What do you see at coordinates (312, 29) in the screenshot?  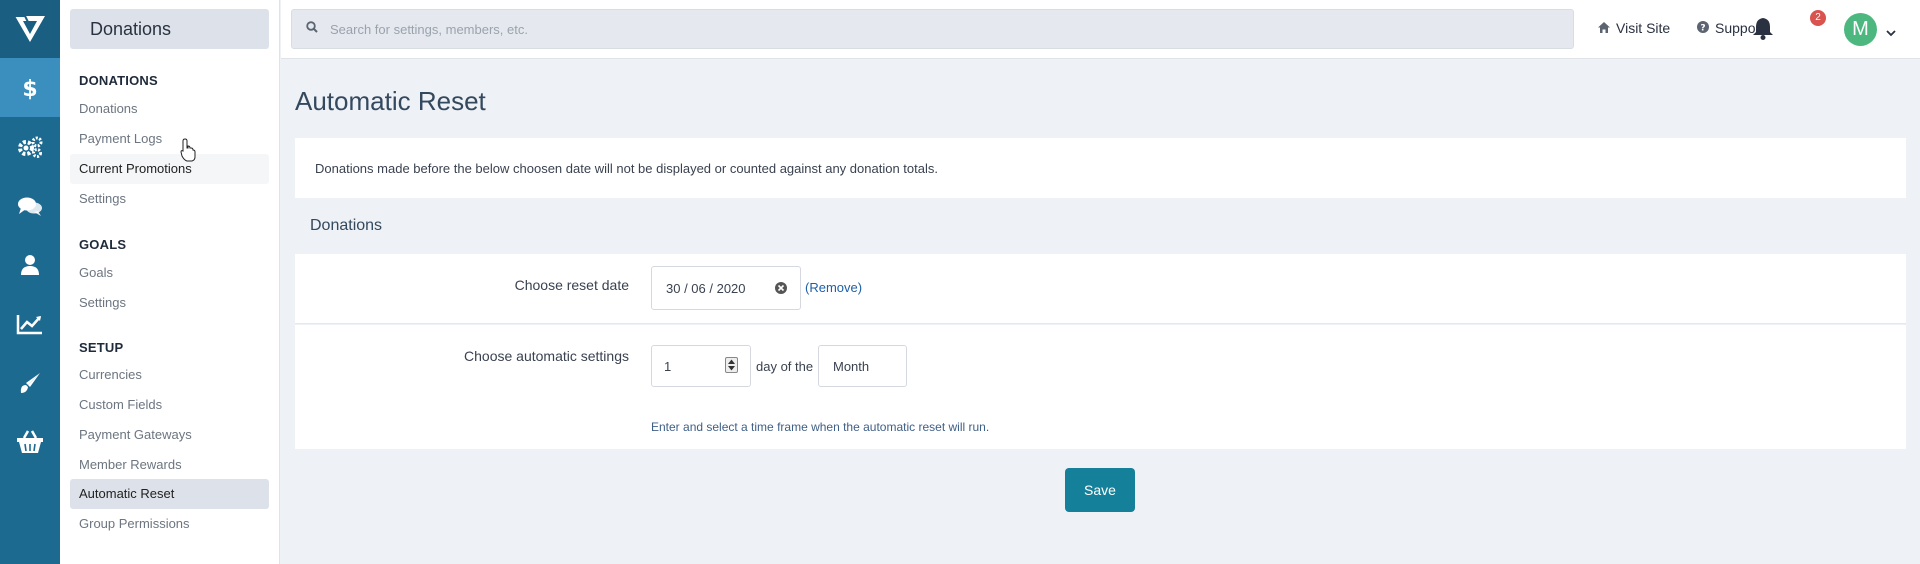 I see `search-icon` at bounding box center [312, 29].